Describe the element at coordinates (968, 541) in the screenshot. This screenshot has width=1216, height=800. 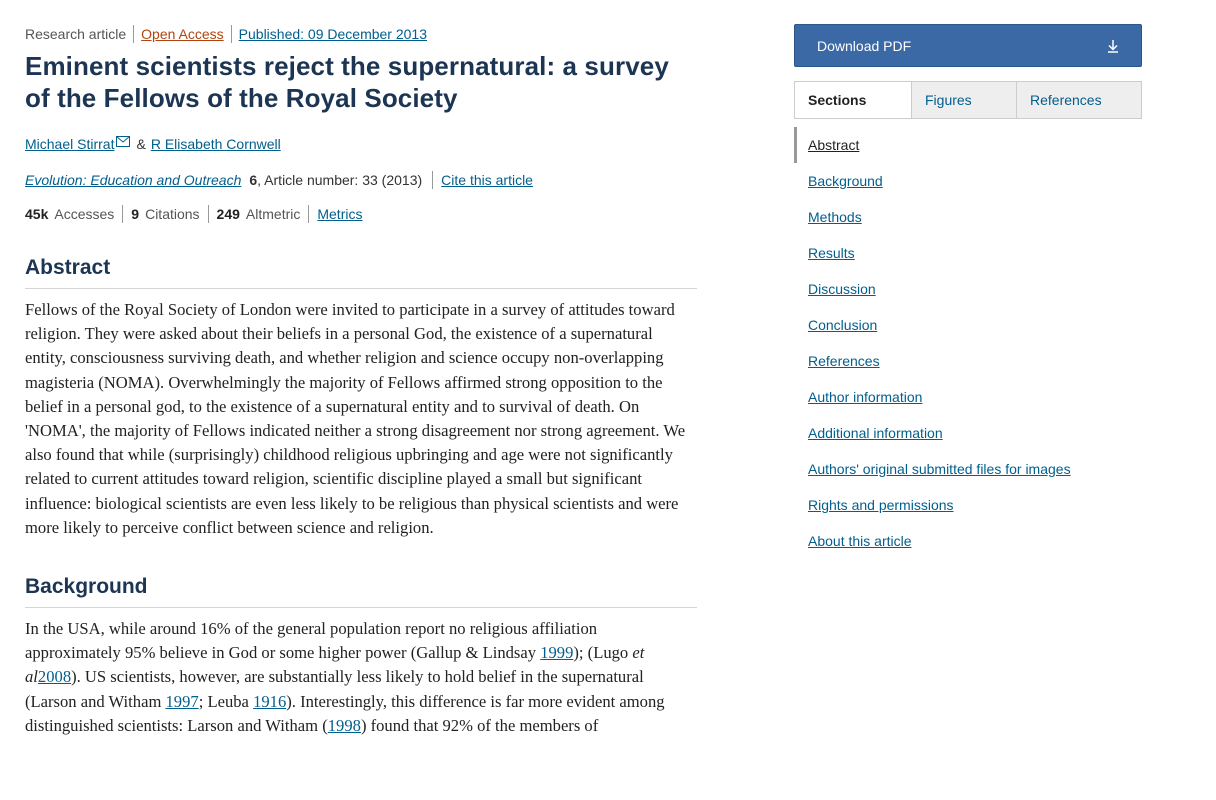
I see `toc-item-about: About this article` at that location.